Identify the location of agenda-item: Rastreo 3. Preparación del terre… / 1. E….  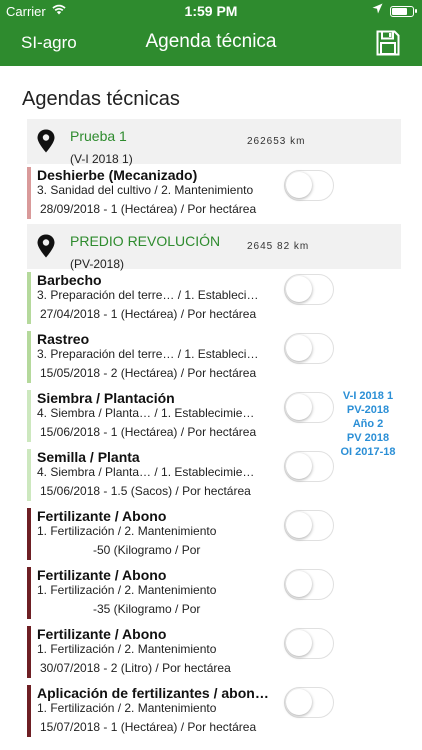
(151, 357).